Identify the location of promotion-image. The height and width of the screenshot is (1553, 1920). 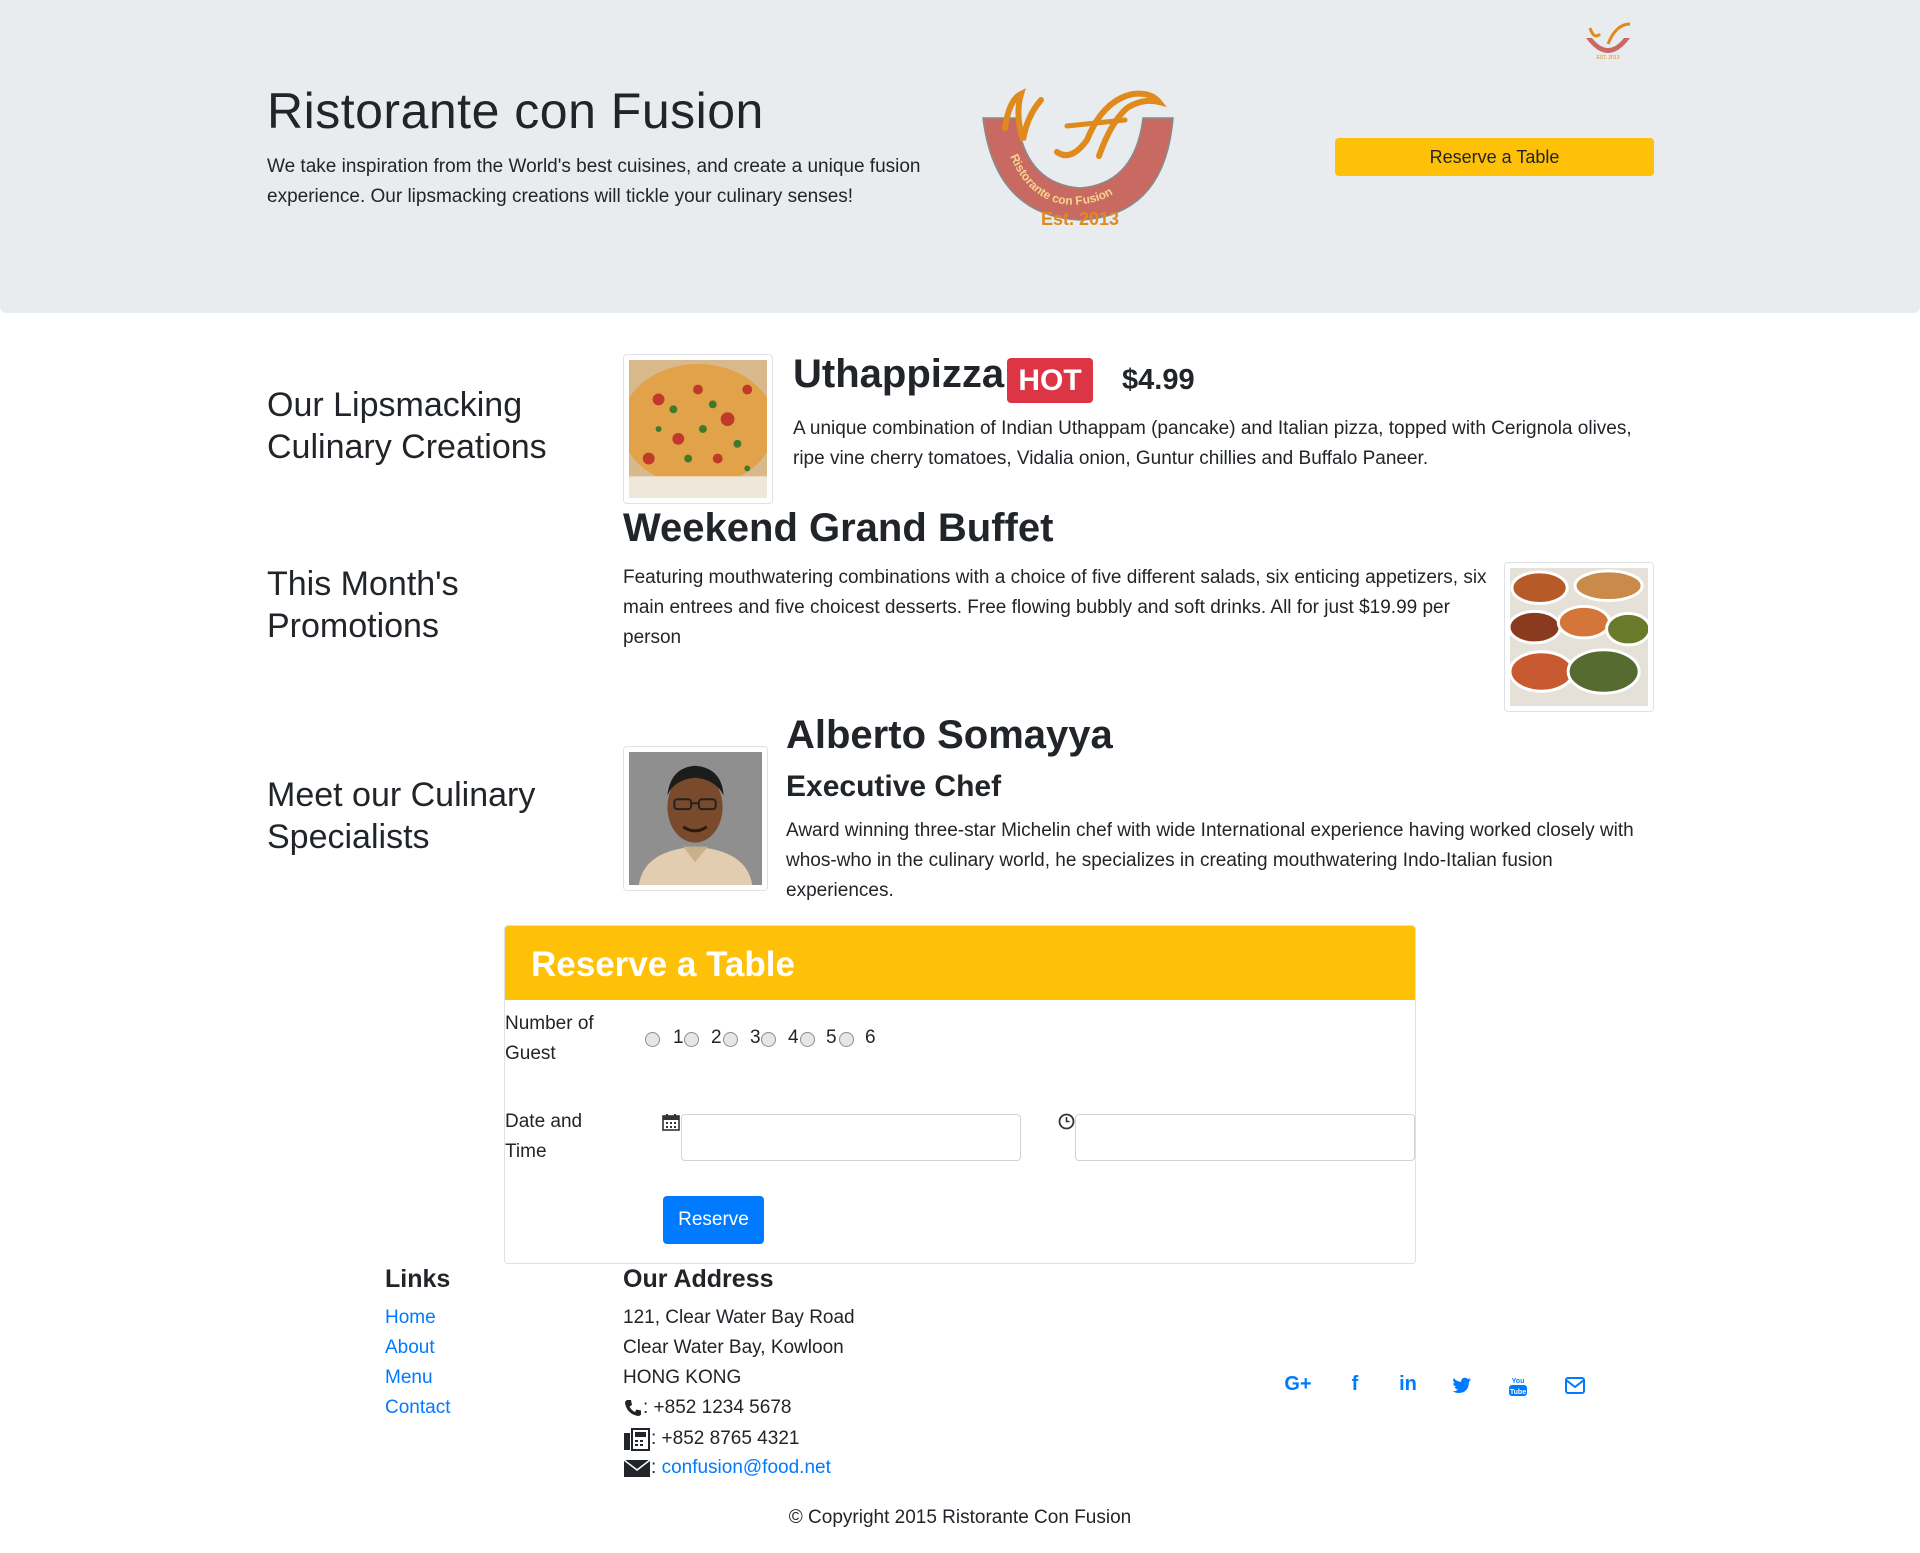
(1579, 637).